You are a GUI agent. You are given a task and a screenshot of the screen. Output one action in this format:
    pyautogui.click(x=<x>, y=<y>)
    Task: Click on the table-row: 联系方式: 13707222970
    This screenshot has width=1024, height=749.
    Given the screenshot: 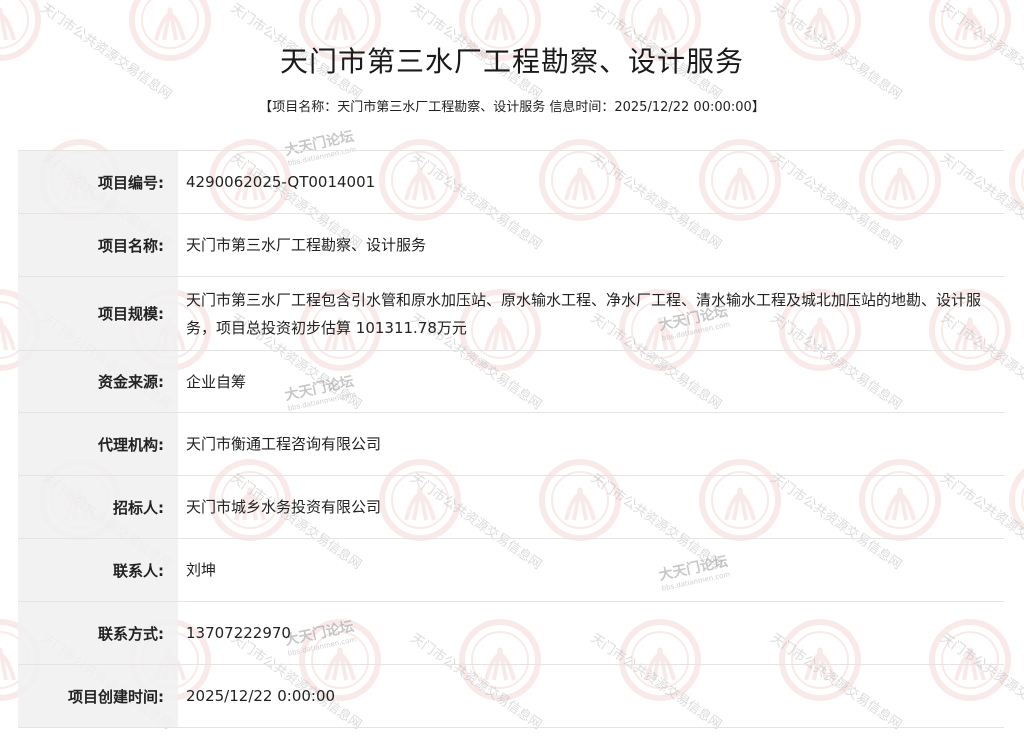 What is the action you would take?
    pyautogui.click(x=511, y=633)
    